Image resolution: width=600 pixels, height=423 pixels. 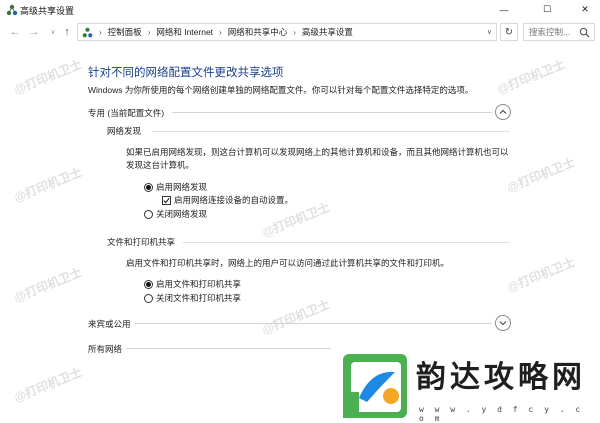 I want to click on title-bar: 高级共享设置 — ☐ ✕, so click(x=300, y=9).